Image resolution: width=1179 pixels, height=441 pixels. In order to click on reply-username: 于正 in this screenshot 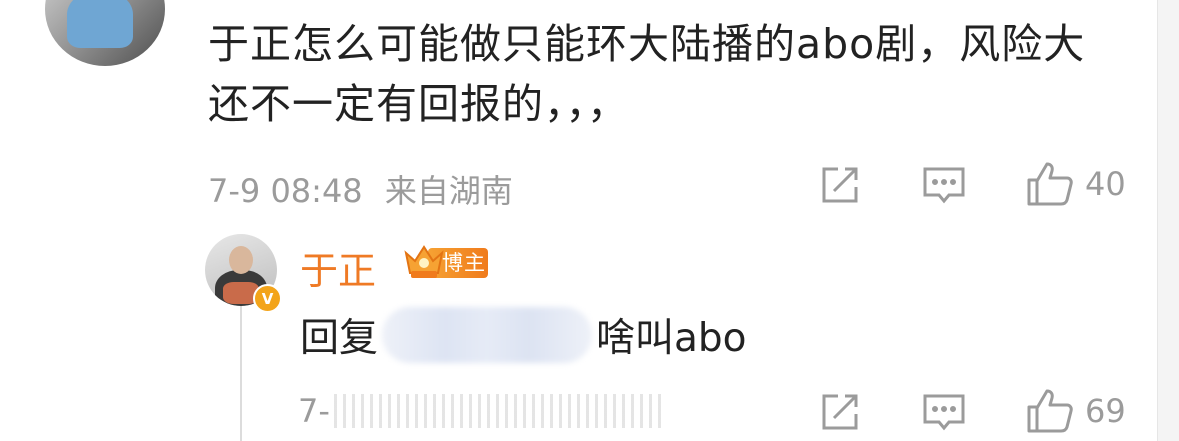, I will do `click(338, 267)`.